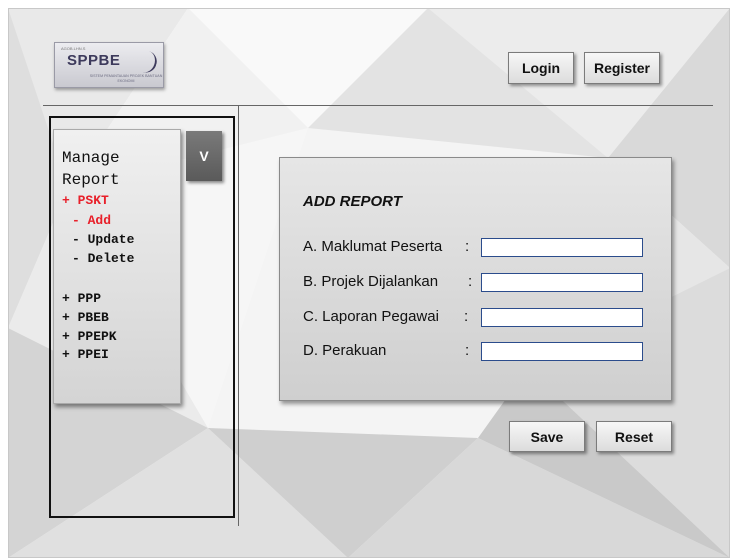 The image size is (736, 558). I want to click on sidebar-item-ppepk: + PPEPK, so click(89, 336).